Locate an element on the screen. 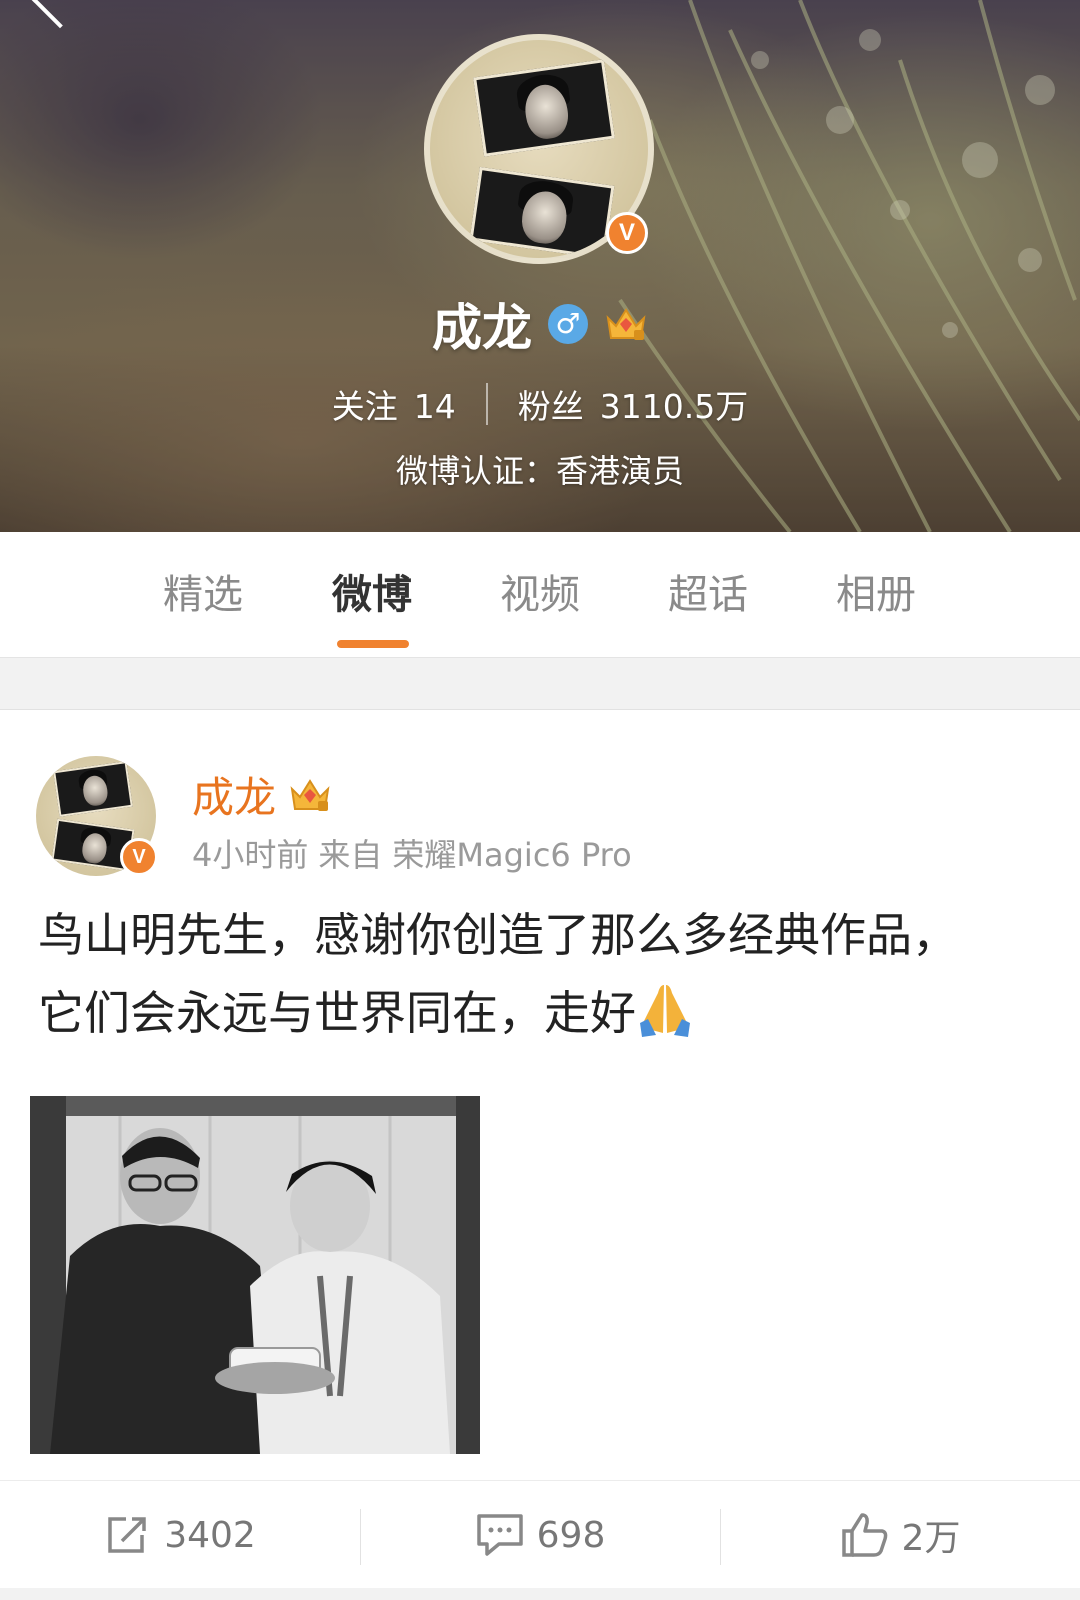 Image resolution: width=1080 pixels, height=1600 pixels. like-icon is located at coordinates (864, 1535).